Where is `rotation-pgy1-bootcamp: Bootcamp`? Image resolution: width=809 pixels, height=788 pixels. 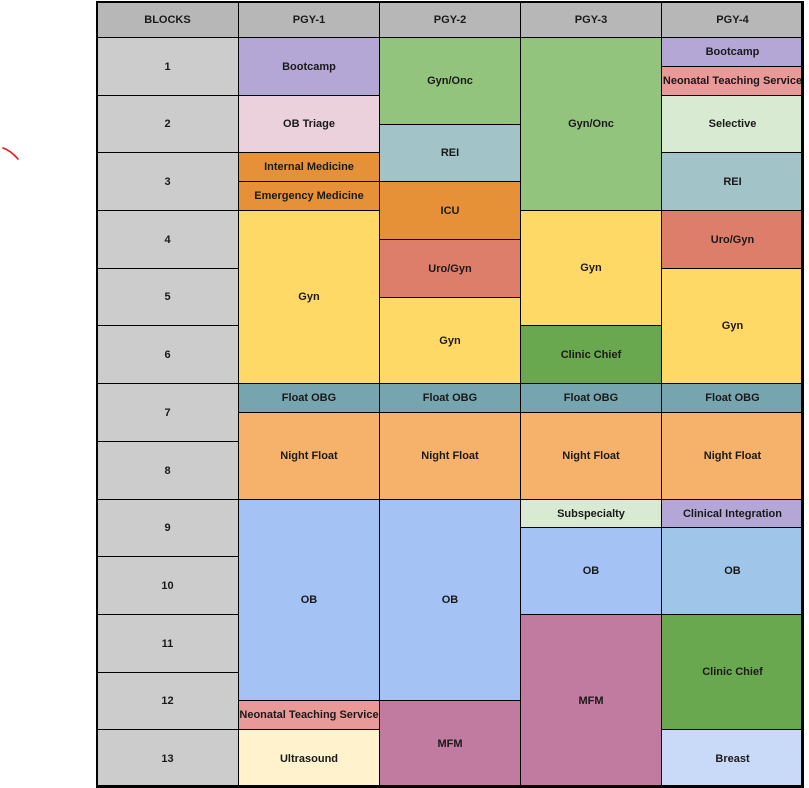
rotation-pgy1-bootcamp: Bootcamp is located at coordinates (309, 66).